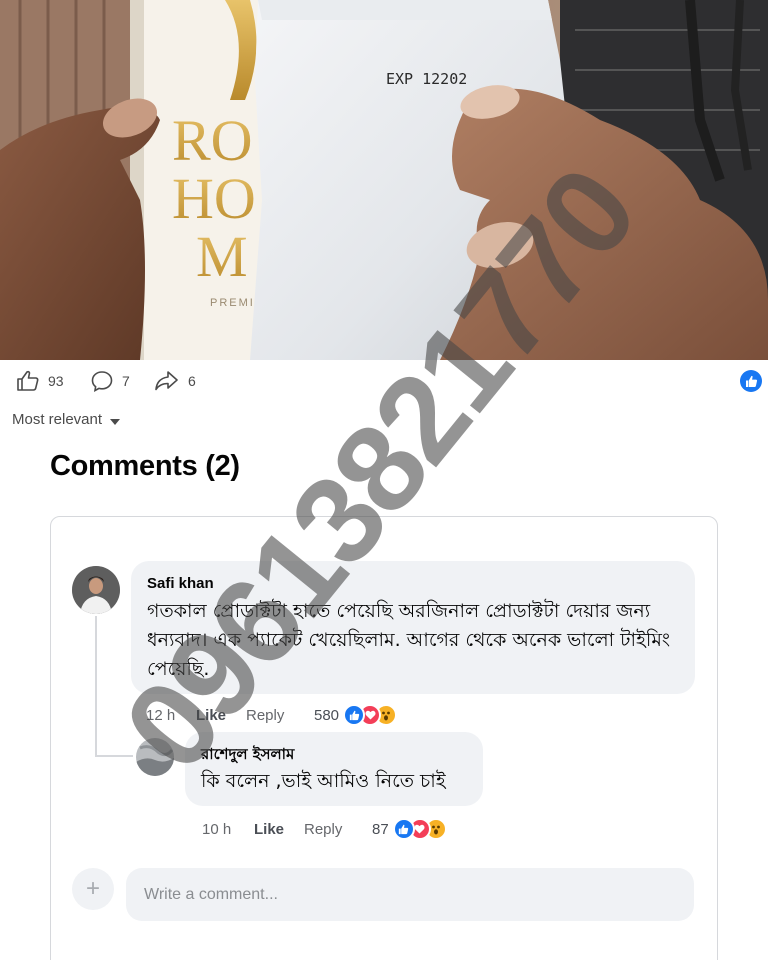  Describe the element at coordinates (232, 303) in the screenshot. I see `box-small-text: PREMI` at that location.